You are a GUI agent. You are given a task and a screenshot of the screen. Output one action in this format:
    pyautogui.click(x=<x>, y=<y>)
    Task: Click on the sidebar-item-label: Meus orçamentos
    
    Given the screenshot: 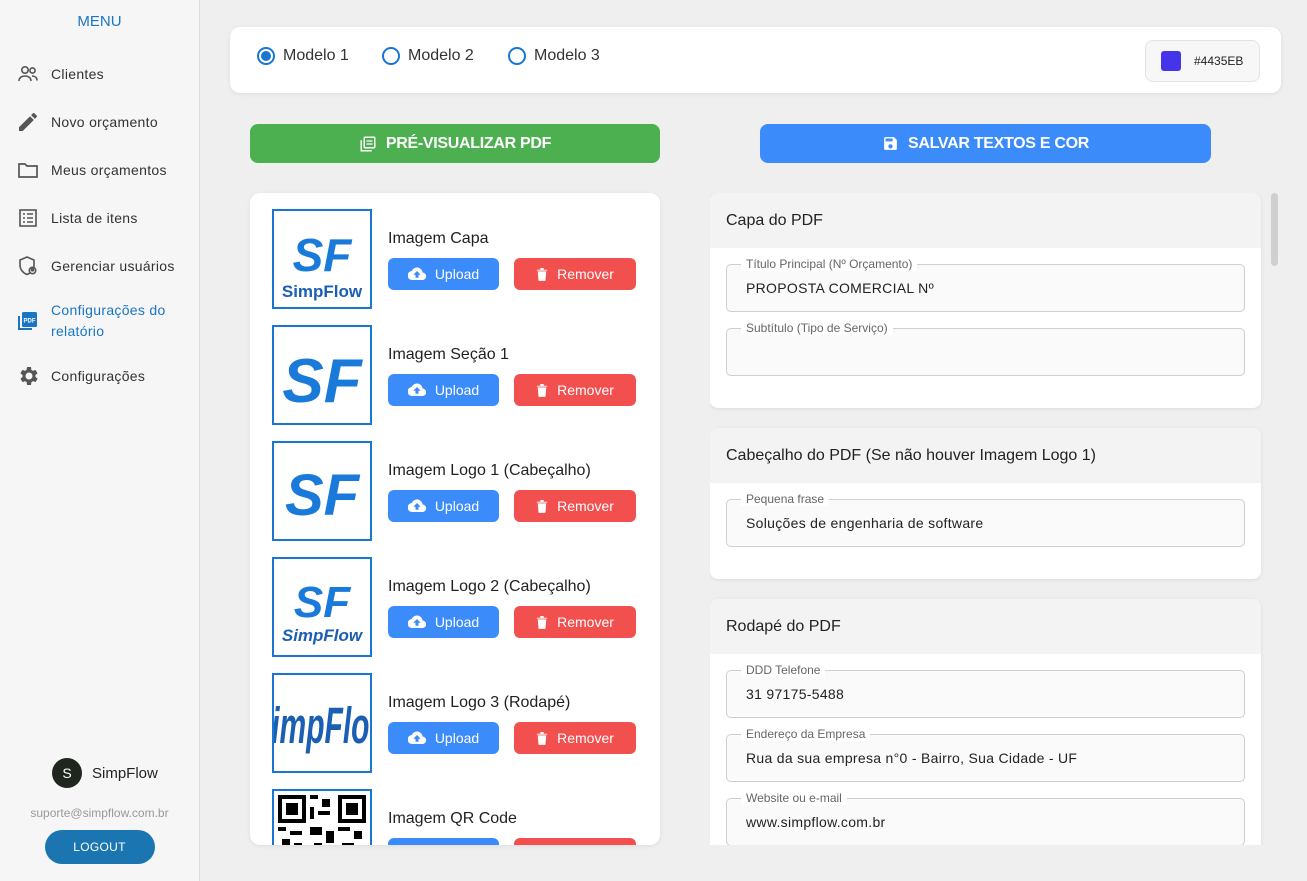 What is the action you would take?
    pyautogui.click(x=109, y=169)
    